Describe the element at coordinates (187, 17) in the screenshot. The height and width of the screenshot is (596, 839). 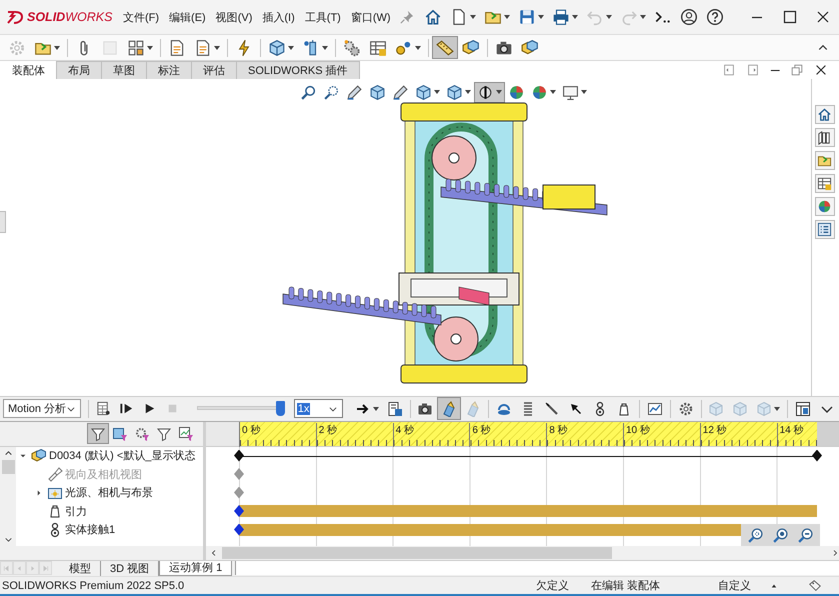
I see `menu-item: 编辑(E)` at that location.